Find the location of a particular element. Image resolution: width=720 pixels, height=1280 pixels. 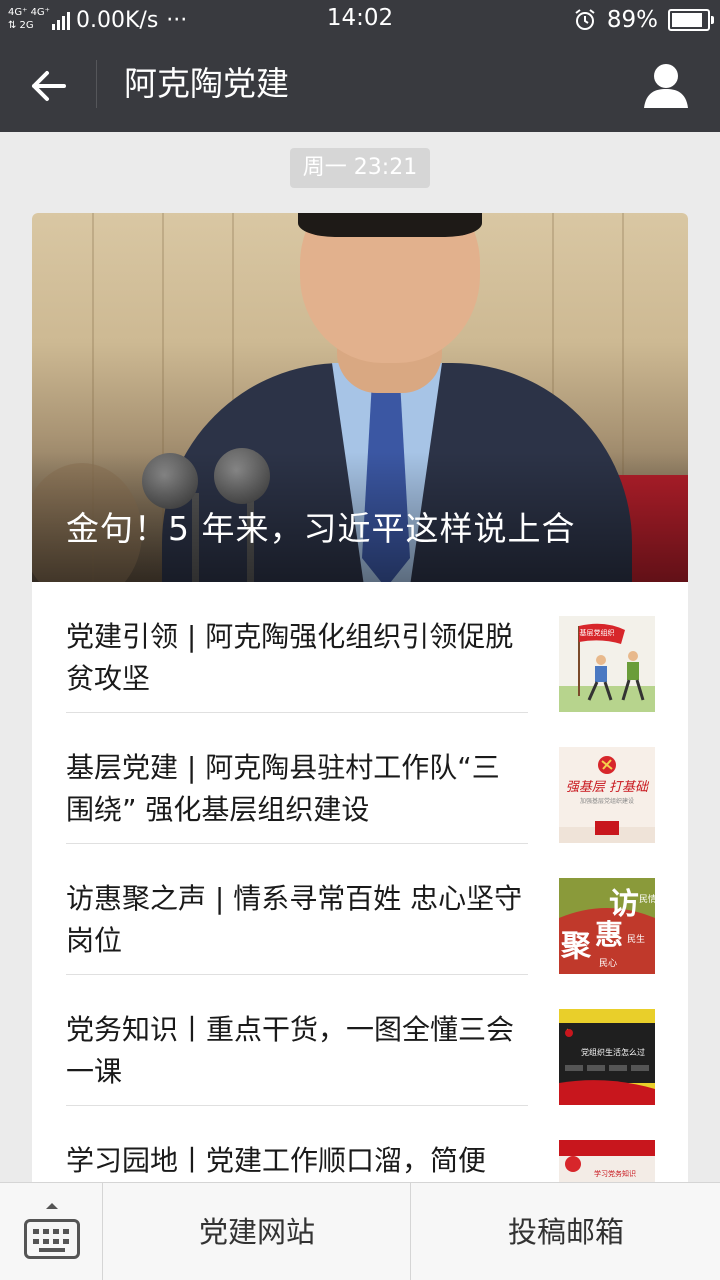

article-thumbnail: 基层党组织 is located at coordinates (607, 664).